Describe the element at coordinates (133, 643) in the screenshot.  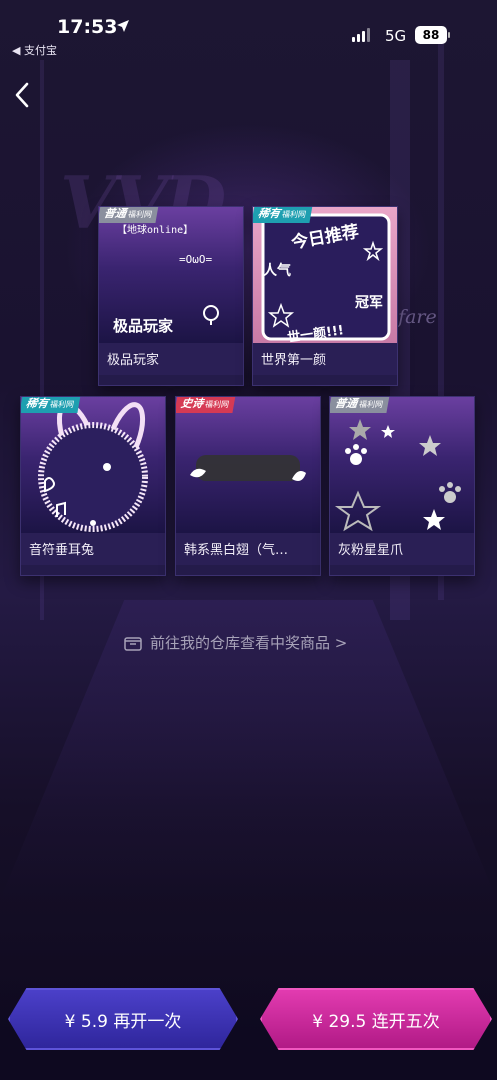
I see `box-icon` at that location.